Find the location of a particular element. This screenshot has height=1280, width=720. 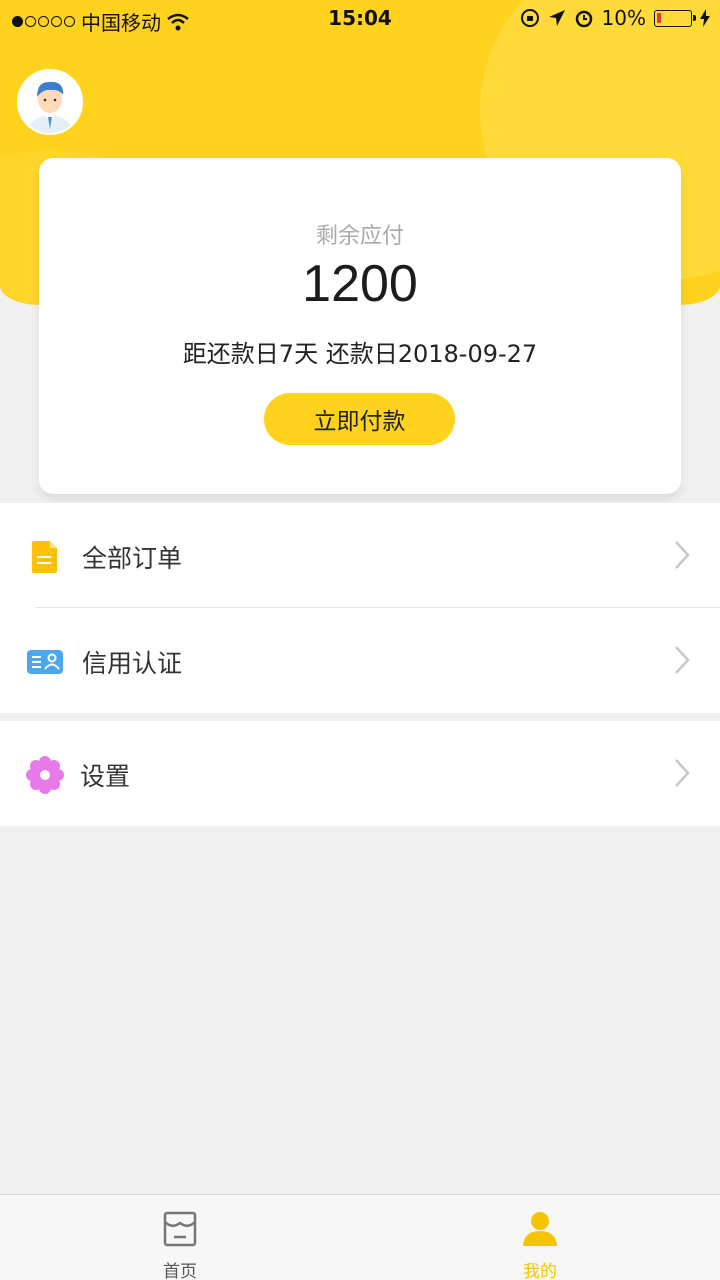

avatar is located at coordinates (50, 102).